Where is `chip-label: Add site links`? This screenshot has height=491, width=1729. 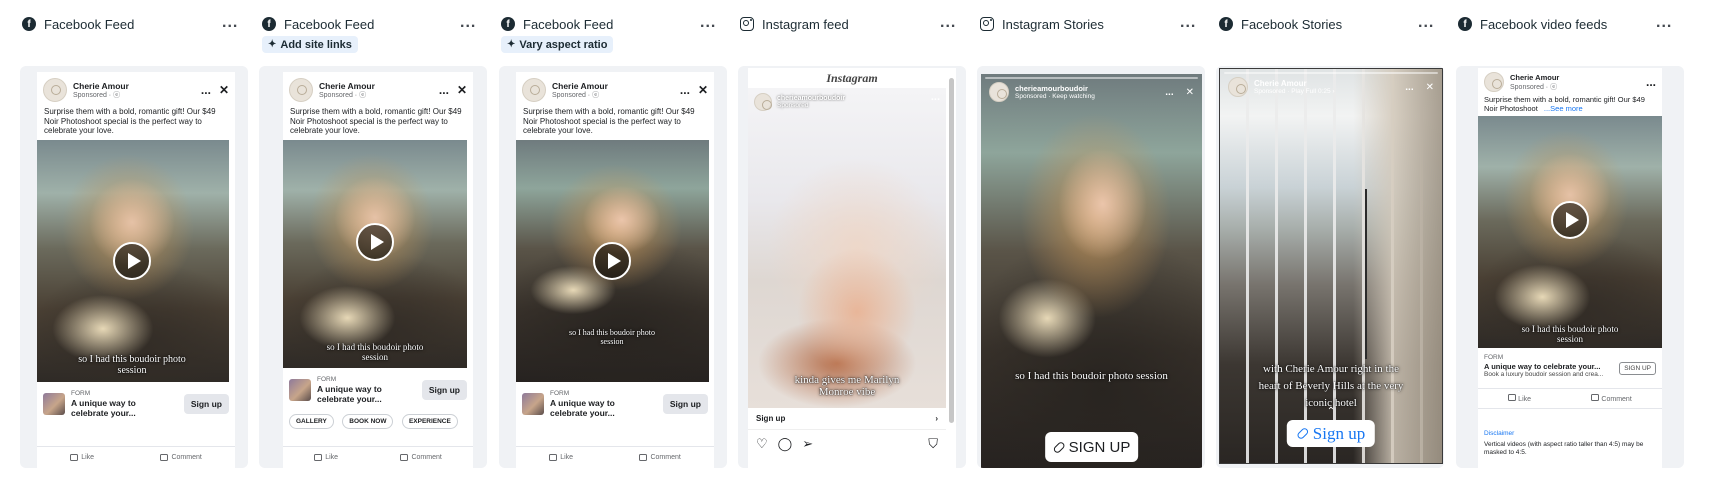 chip-label: Add site links is located at coordinates (316, 44).